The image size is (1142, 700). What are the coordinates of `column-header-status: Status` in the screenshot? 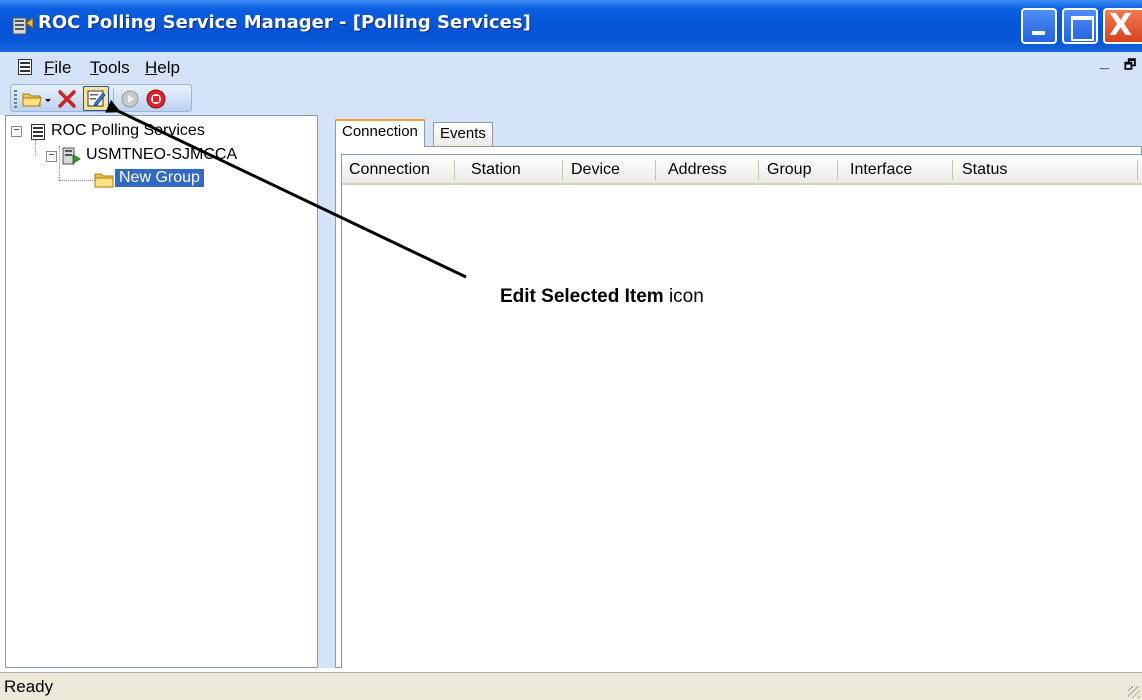 It's located at (984, 170).